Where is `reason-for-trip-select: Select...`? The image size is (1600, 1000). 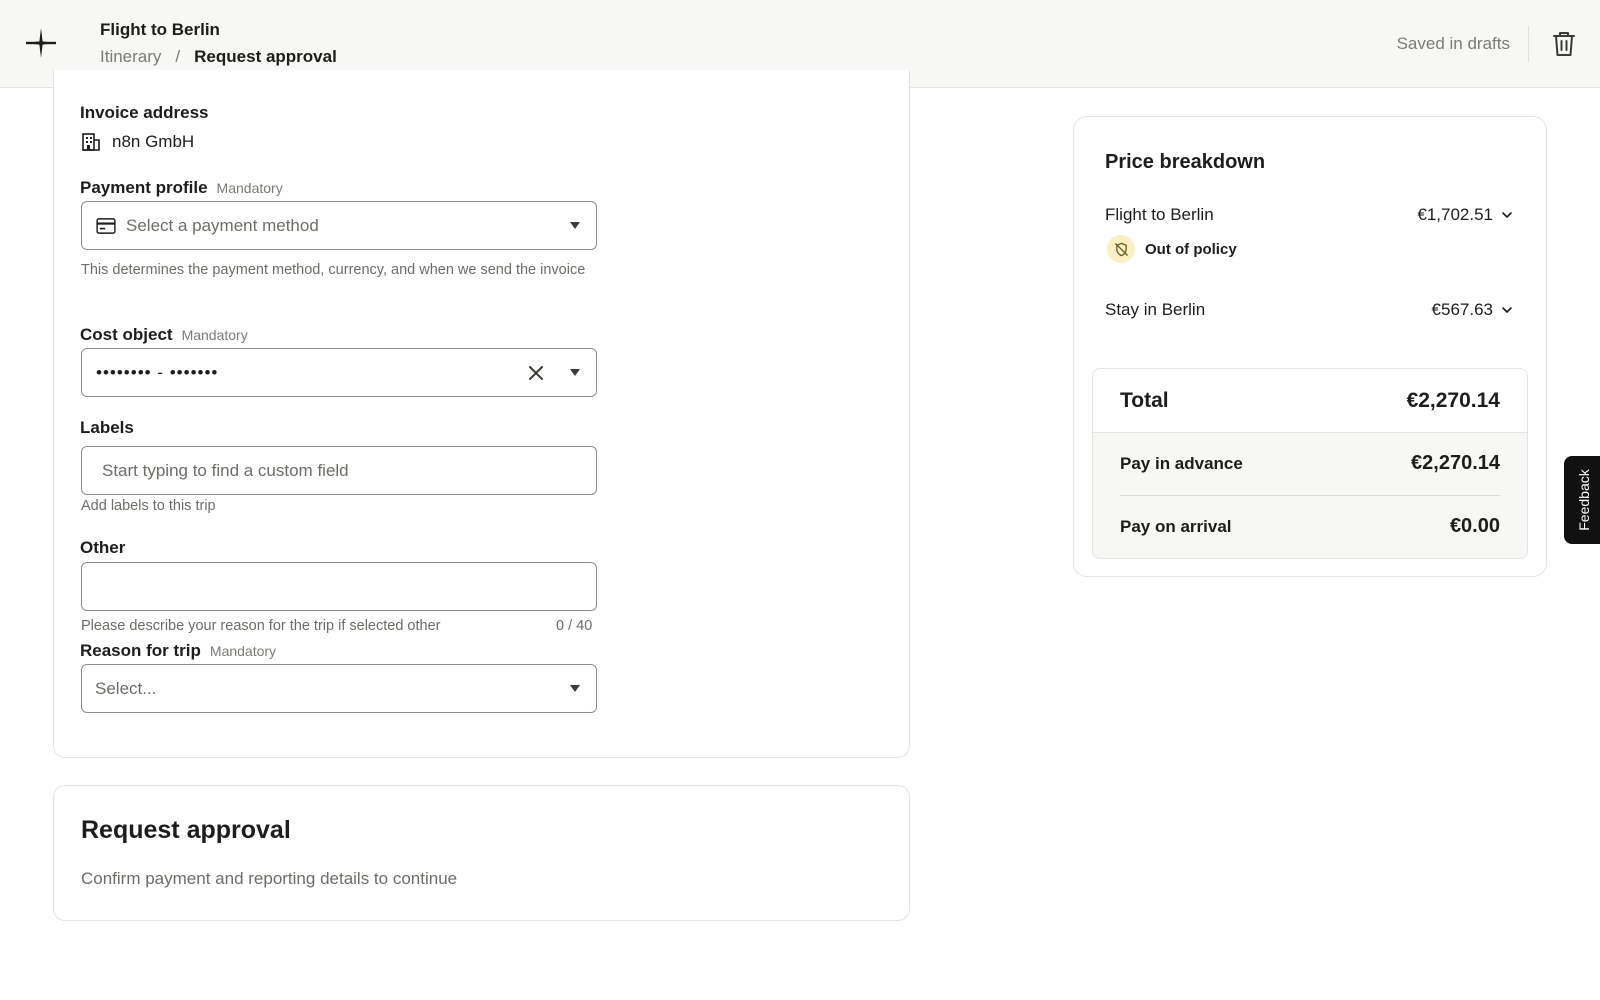 reason-for-trip-select: Select... is located at coordinates (339, 688).